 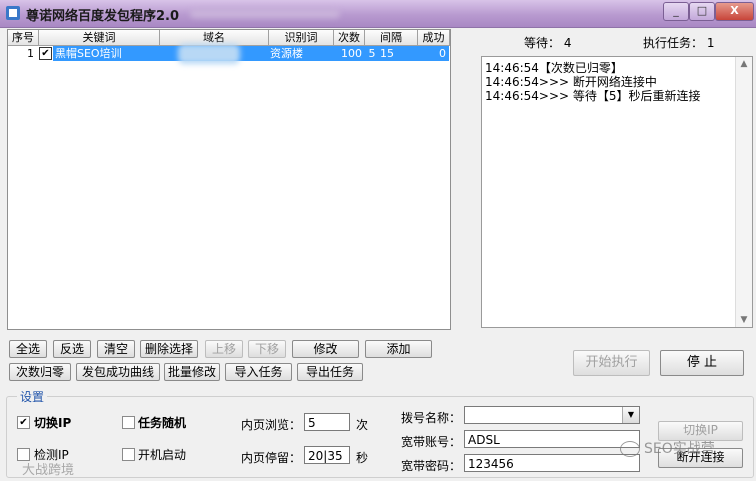 What do you see at coordinates (615, 40) in the screenshot?
I see `status-panel: 等待： 4 执行任务： 1` at bounding box center [615, 40].